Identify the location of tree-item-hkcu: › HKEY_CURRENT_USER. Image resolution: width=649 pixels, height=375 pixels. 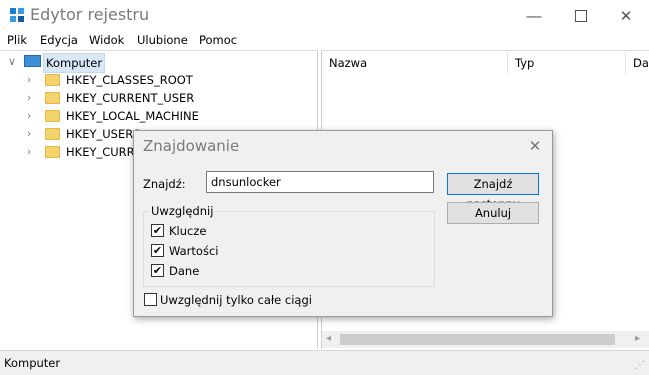
(130, 98).